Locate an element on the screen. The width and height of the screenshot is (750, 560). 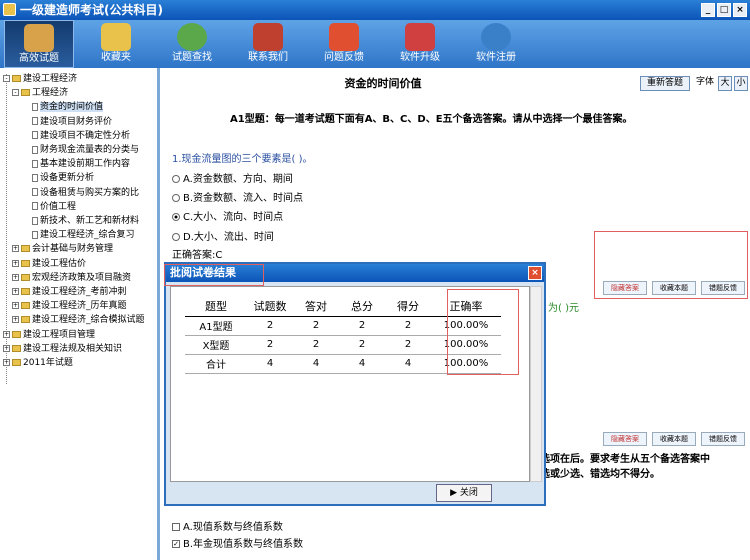
toolbar-upgrade: 软件升级 is located at coordinates (420, 44).